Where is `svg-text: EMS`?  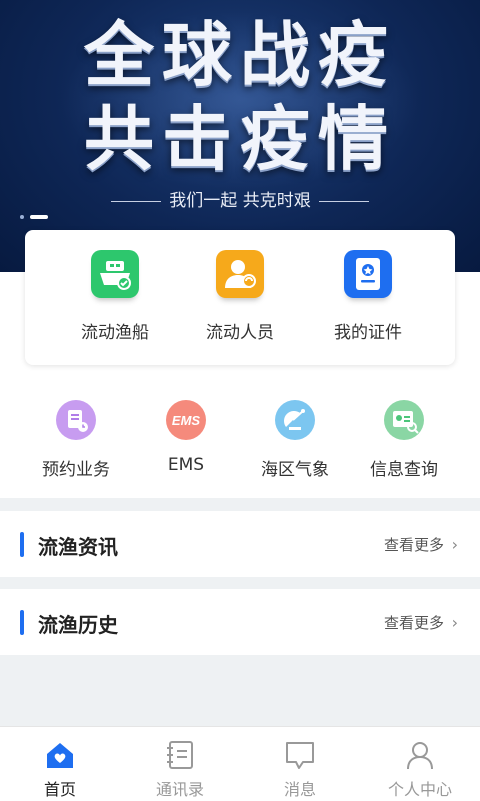
svg-text: EMS is located at coordinates (186, 420).